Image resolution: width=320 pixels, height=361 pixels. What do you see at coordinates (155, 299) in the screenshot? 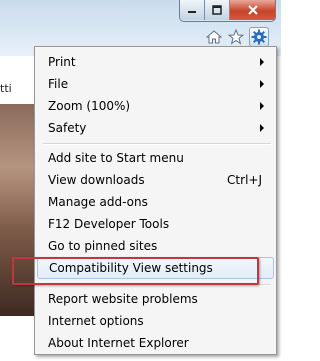
I see `menu-item-report-website-problems: Report website problems` at bounding box center [155, 299].